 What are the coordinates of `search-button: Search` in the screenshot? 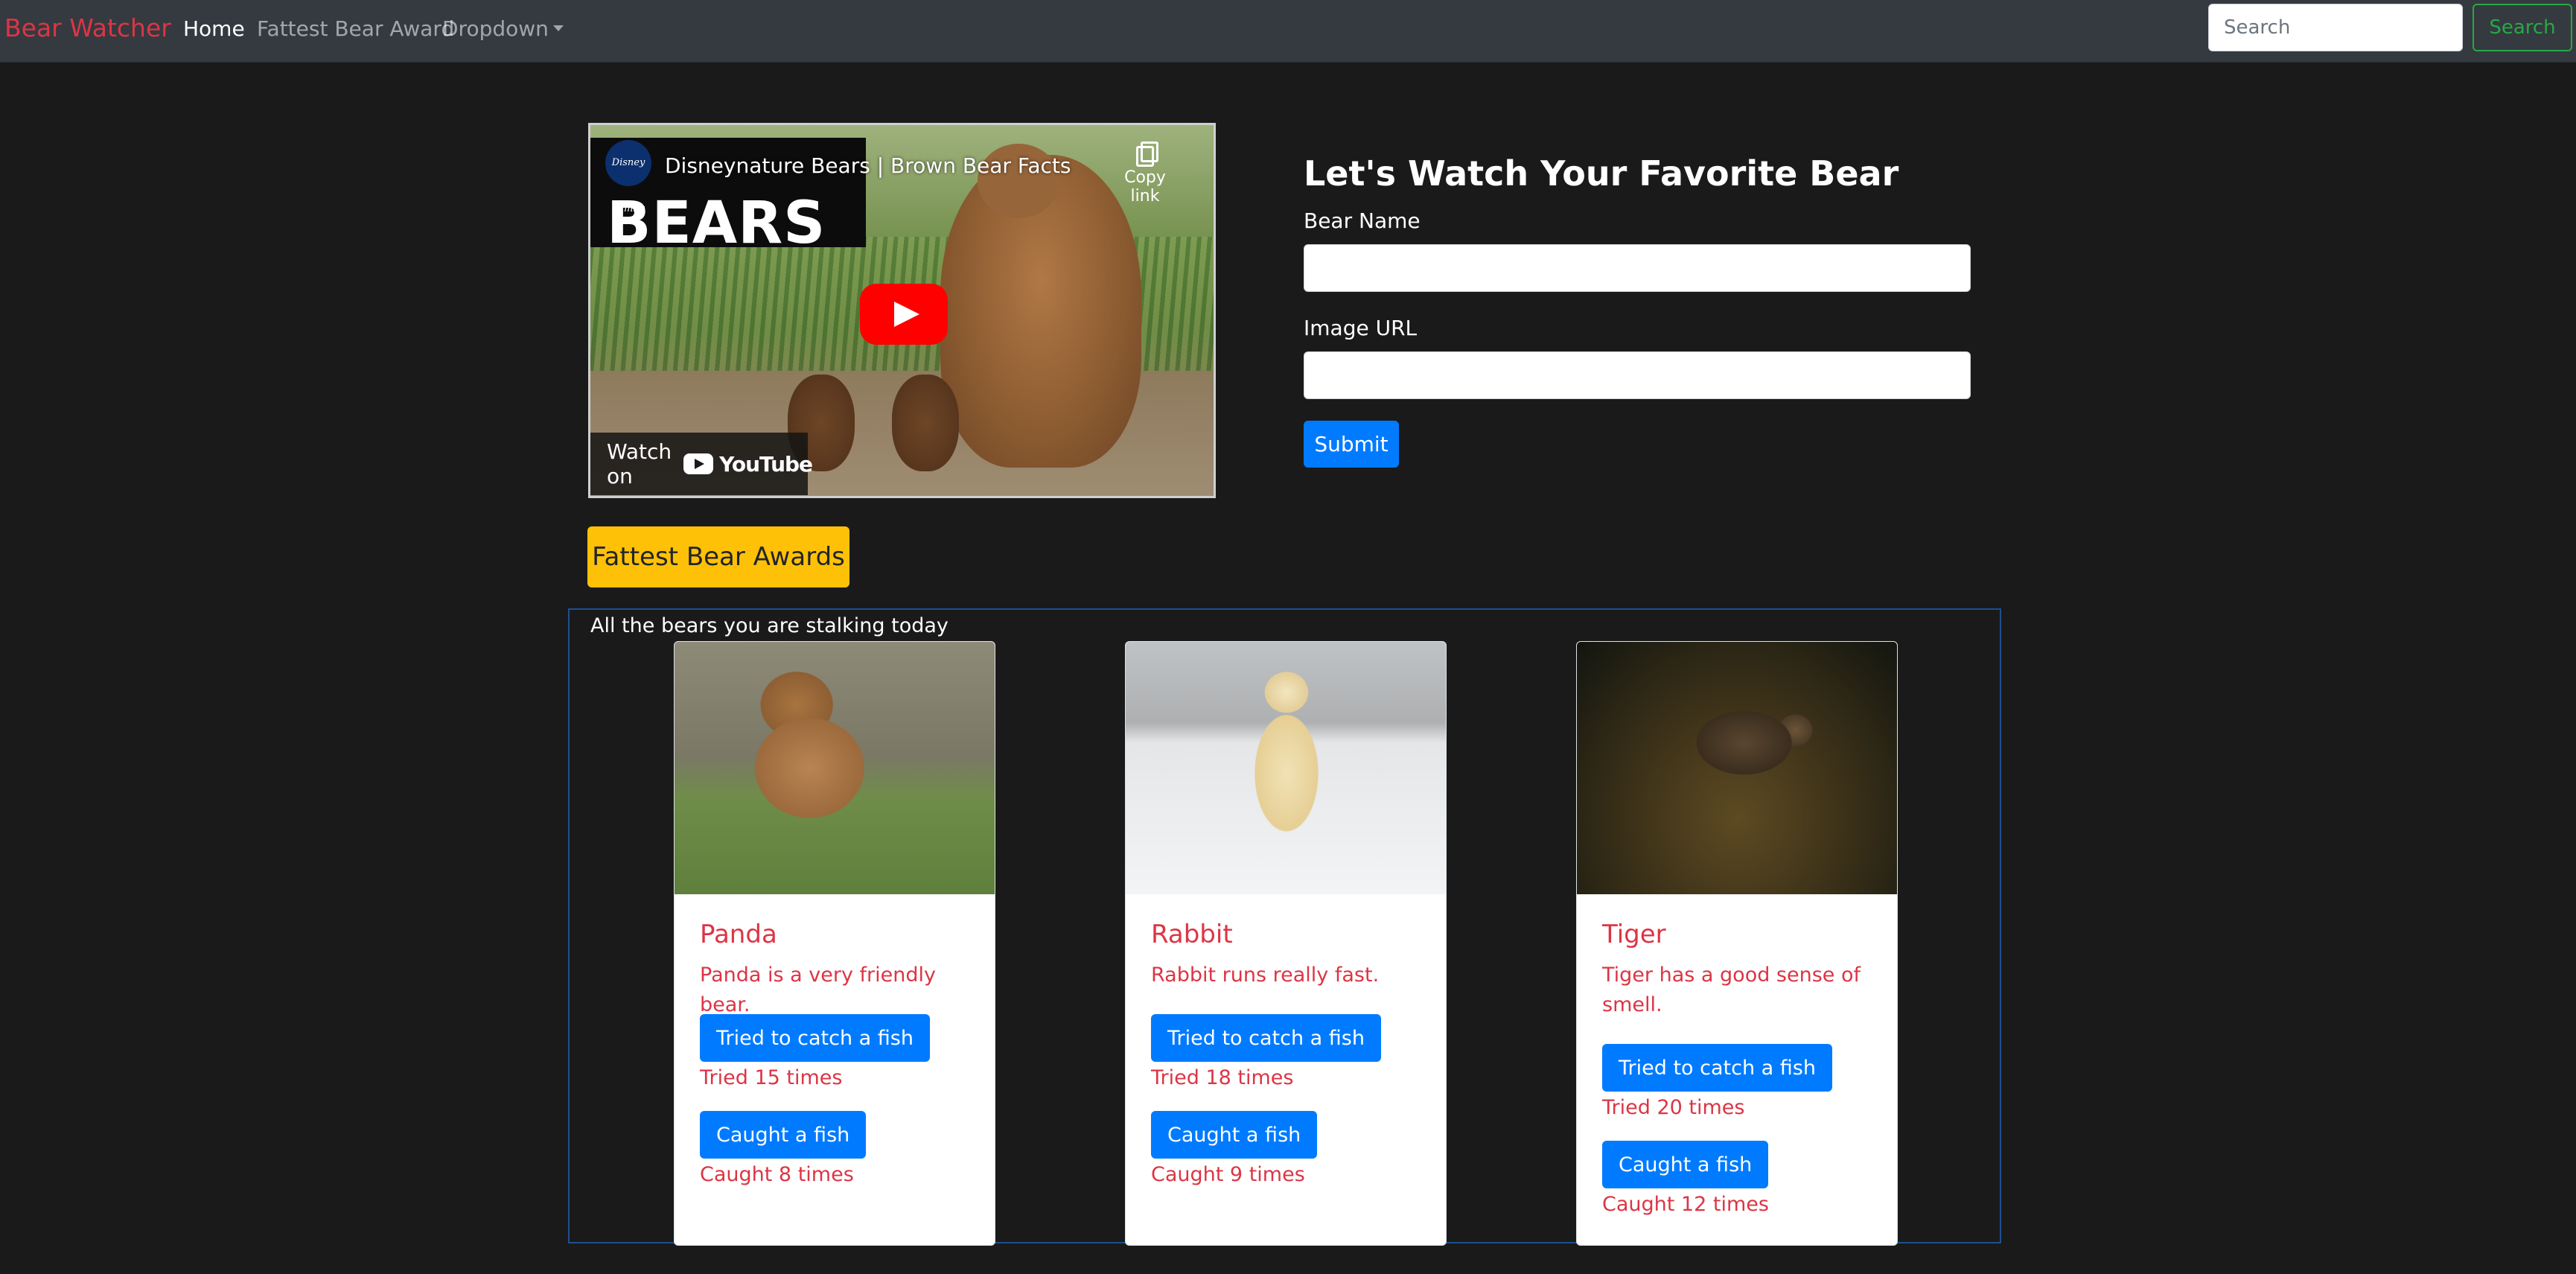 It's located at (2522, 28).